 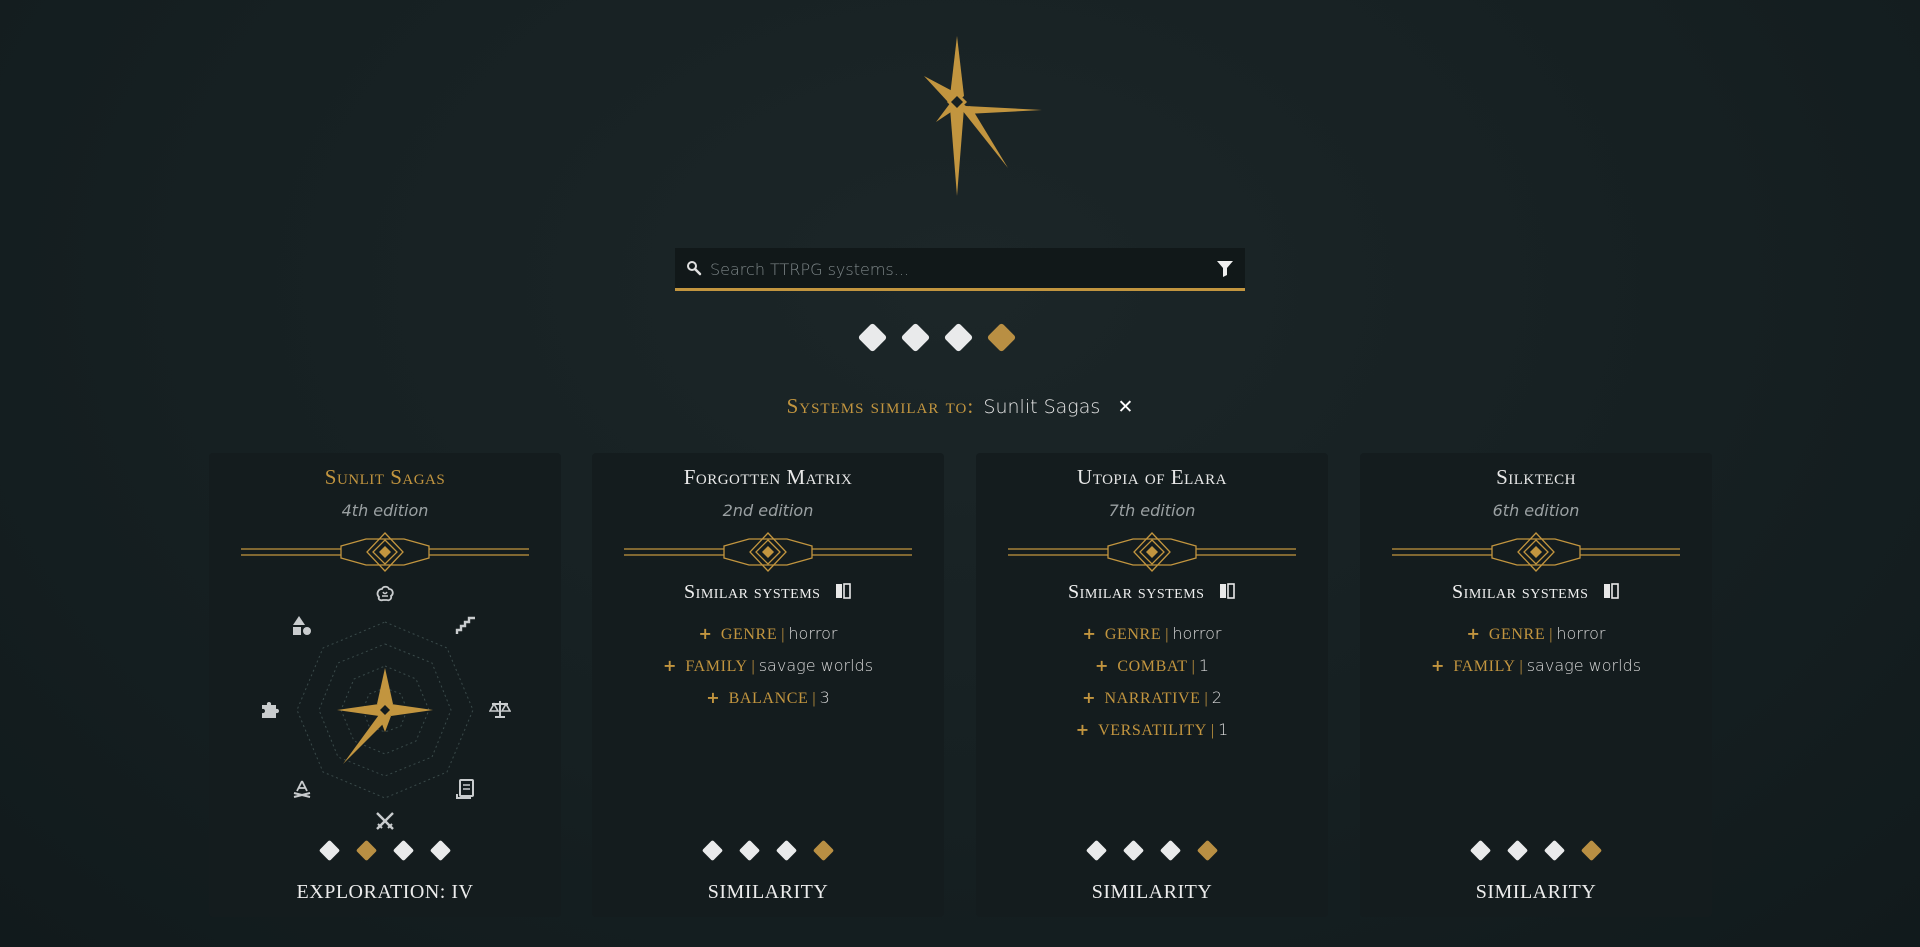 What do you see at coordinates (466, 625) in the screenshot?
I see `stairs-icon` at bounding box center [466, 625].